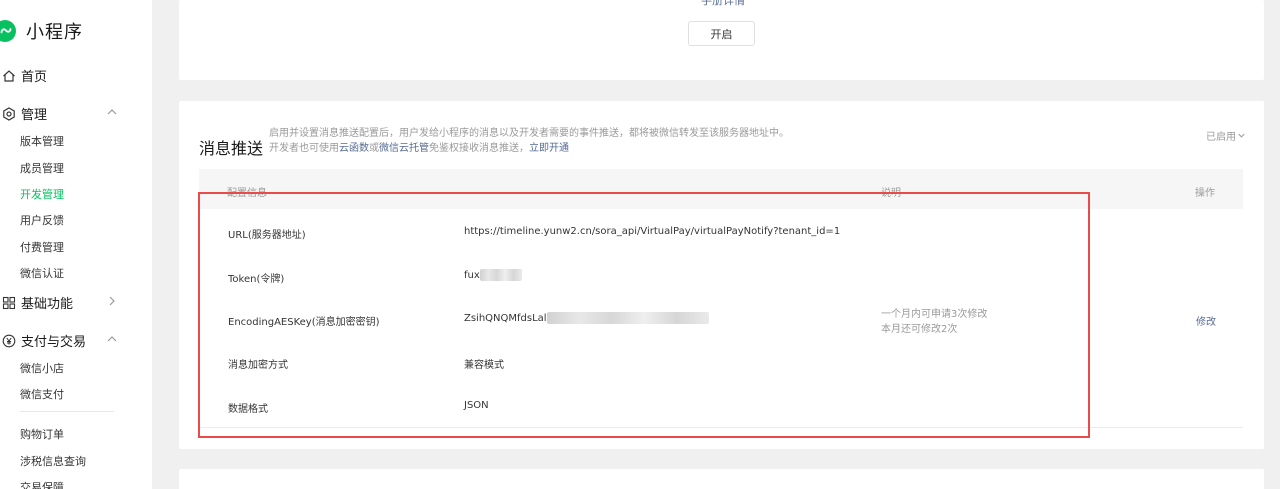  I want to click on next-card, so click(721, 479).